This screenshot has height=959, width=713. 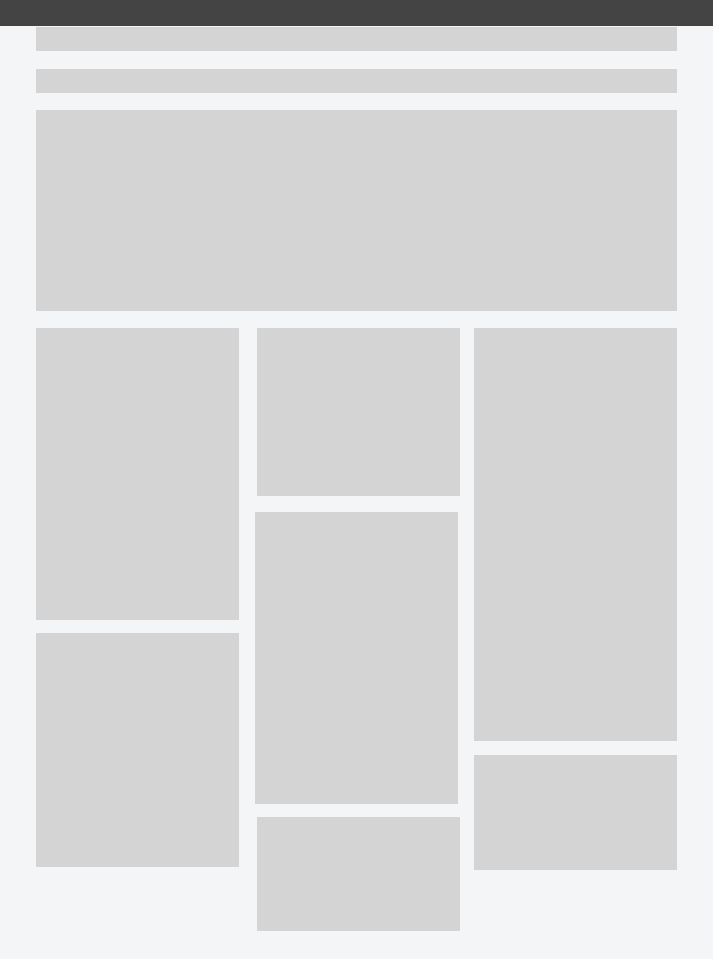 What do you see at coordinates (356, 13) in the screenshot?
I see `top-app-bar` at bounding box center [356, 13].